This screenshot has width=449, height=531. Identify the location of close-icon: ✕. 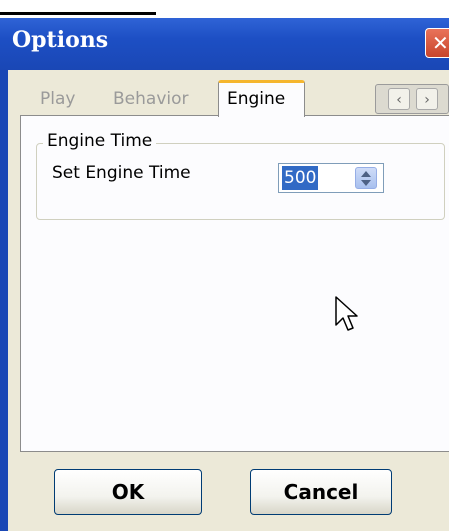
(440, 43).